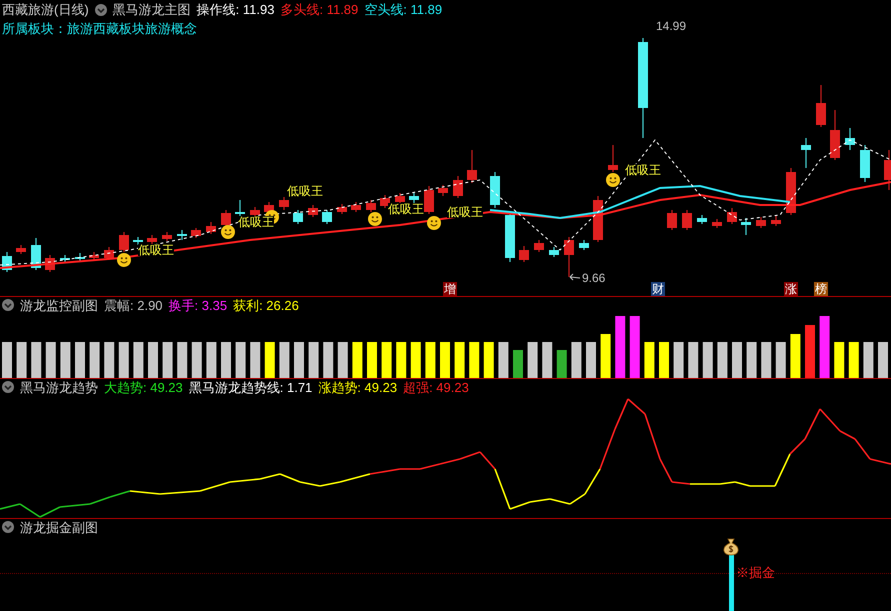 This screenshot has width=891, height=611. Describe the element at coordinates (731, 547) in the screenshot. I see `money-bag-icon` at that location.